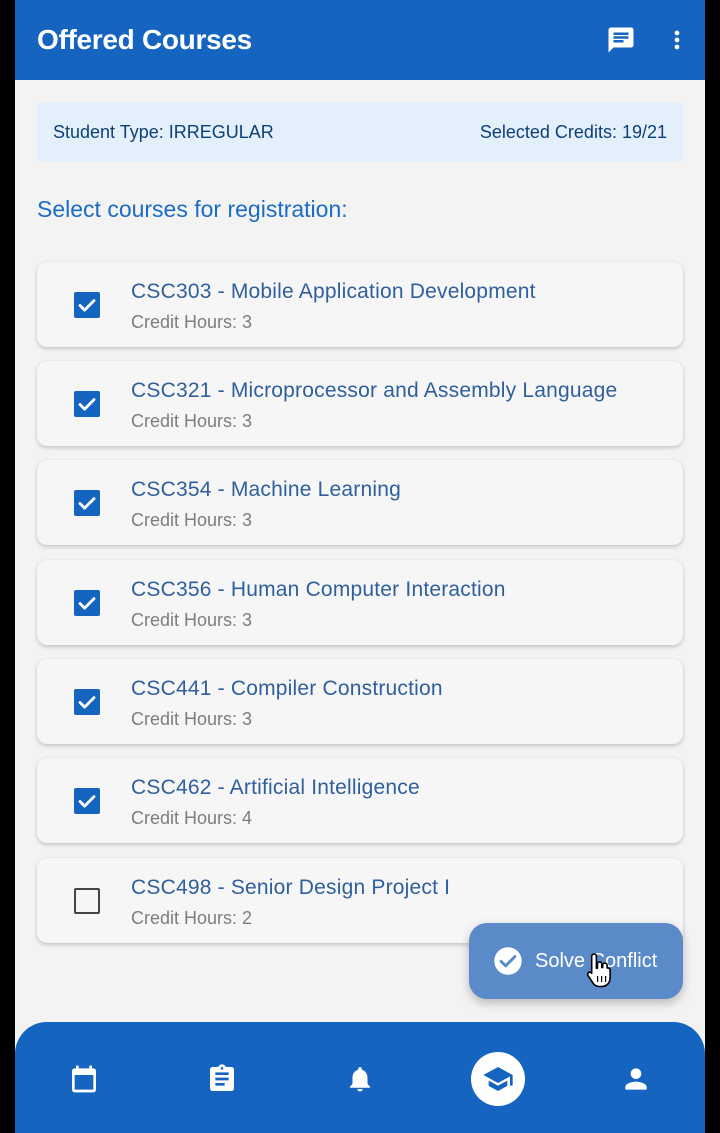  Describe the element at coordinates (677, 40) in the screenshot. I see `more-vert-icon` at that location.